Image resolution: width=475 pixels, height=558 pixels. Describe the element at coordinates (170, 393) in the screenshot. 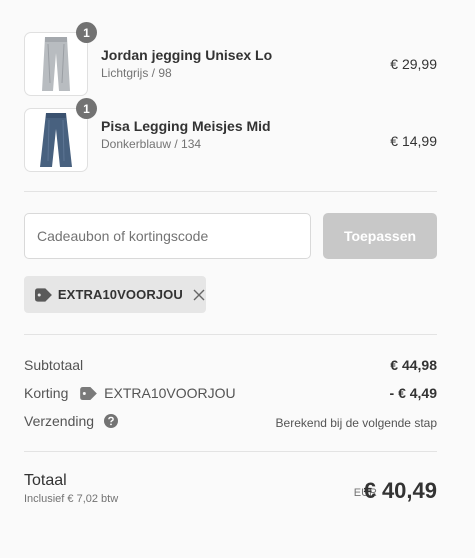

I see `discount-code: EXTRA10VOORJOU` at that location.